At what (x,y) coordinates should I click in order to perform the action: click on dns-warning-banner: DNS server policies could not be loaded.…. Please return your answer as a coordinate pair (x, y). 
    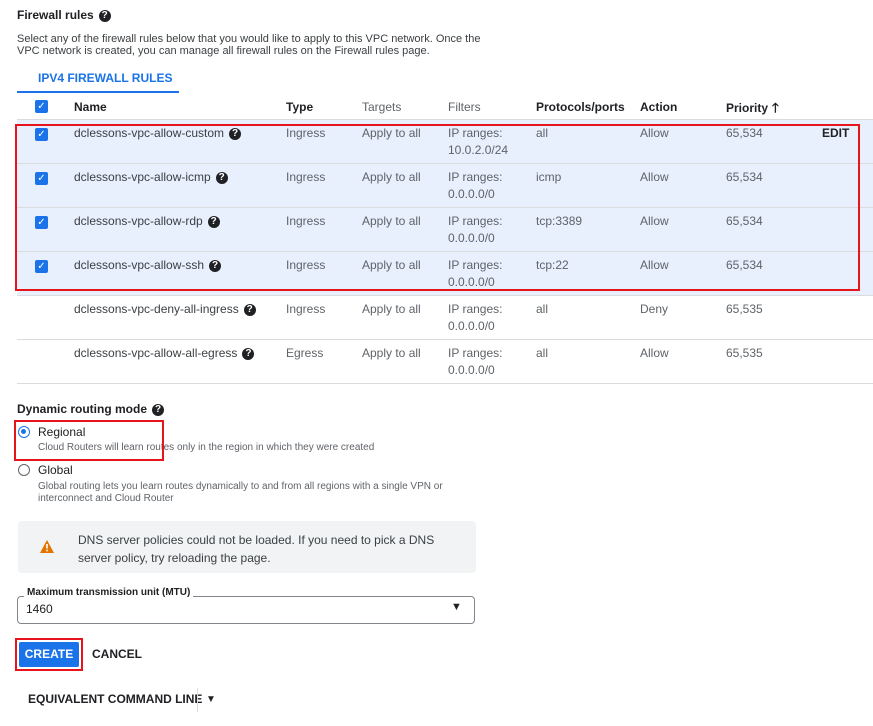
    Looking at the image, I should click on (247, 547).